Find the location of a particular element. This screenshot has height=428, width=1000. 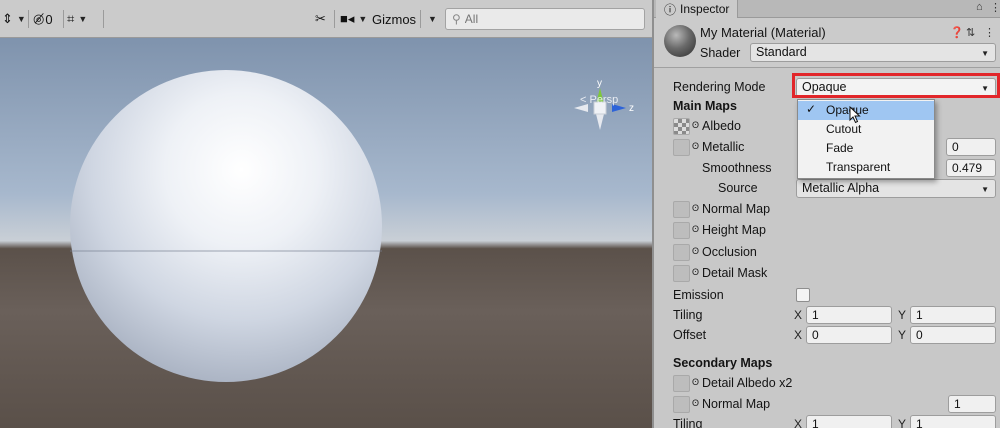

secondary-normal-texture-slot is located at coordinates (681, 404).